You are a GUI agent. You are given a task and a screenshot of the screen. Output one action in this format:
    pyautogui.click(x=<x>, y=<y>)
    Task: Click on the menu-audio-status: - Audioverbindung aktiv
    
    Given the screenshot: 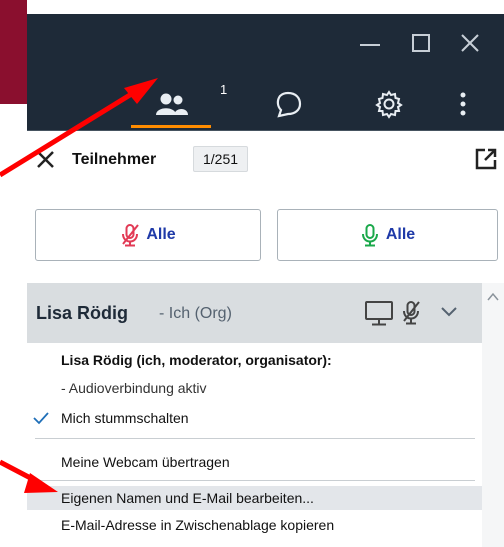 What is the action you would take?
    pyautogui.click(x=134, y=388)
    